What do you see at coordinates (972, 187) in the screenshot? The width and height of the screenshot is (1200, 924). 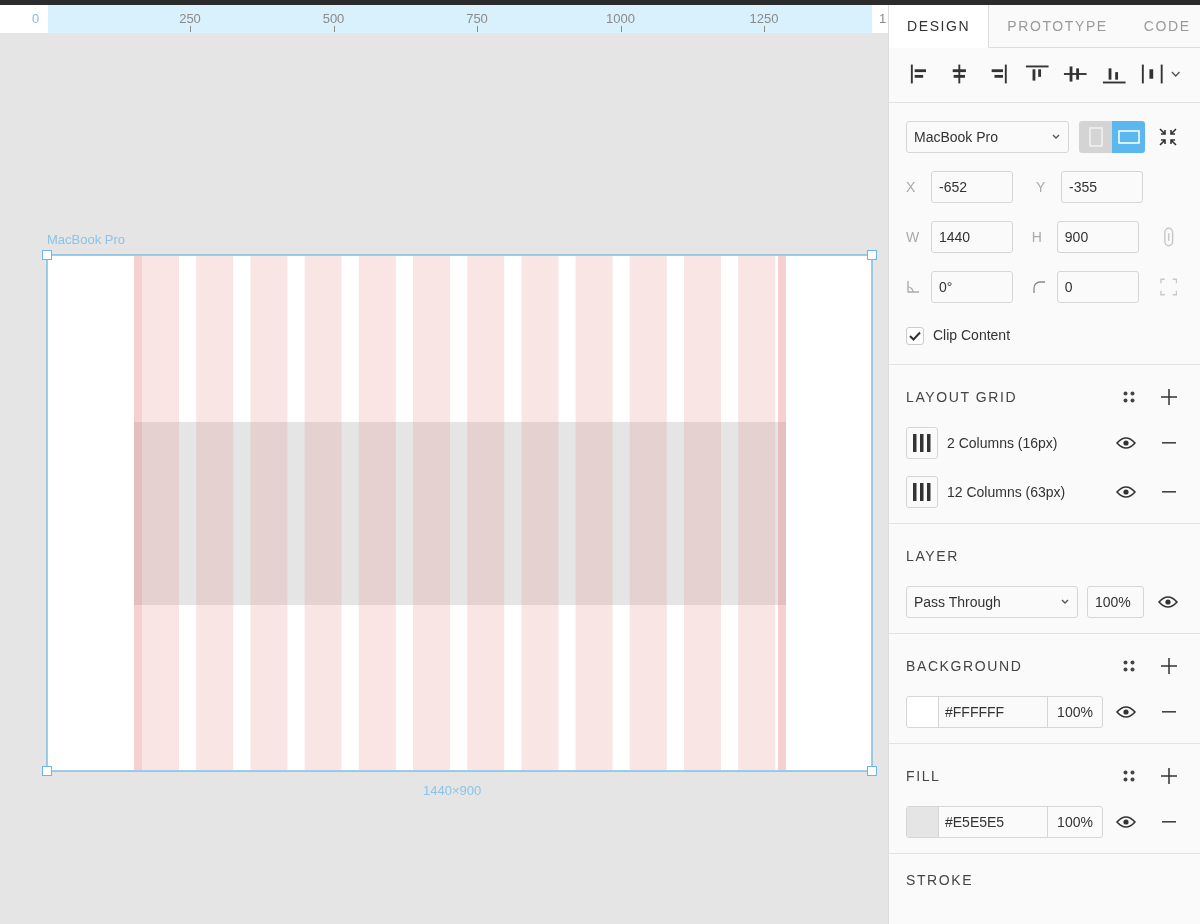 I see `input-field: -652` at bounding box center [972, 187].